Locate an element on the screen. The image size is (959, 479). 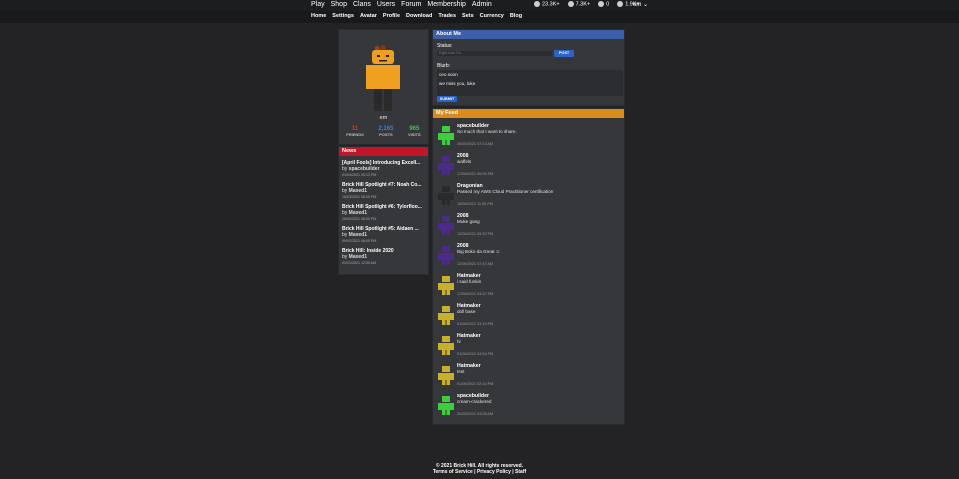
feed-timestamp: 17/06/2021 06:05 PM is located at coordinates (475, 174).